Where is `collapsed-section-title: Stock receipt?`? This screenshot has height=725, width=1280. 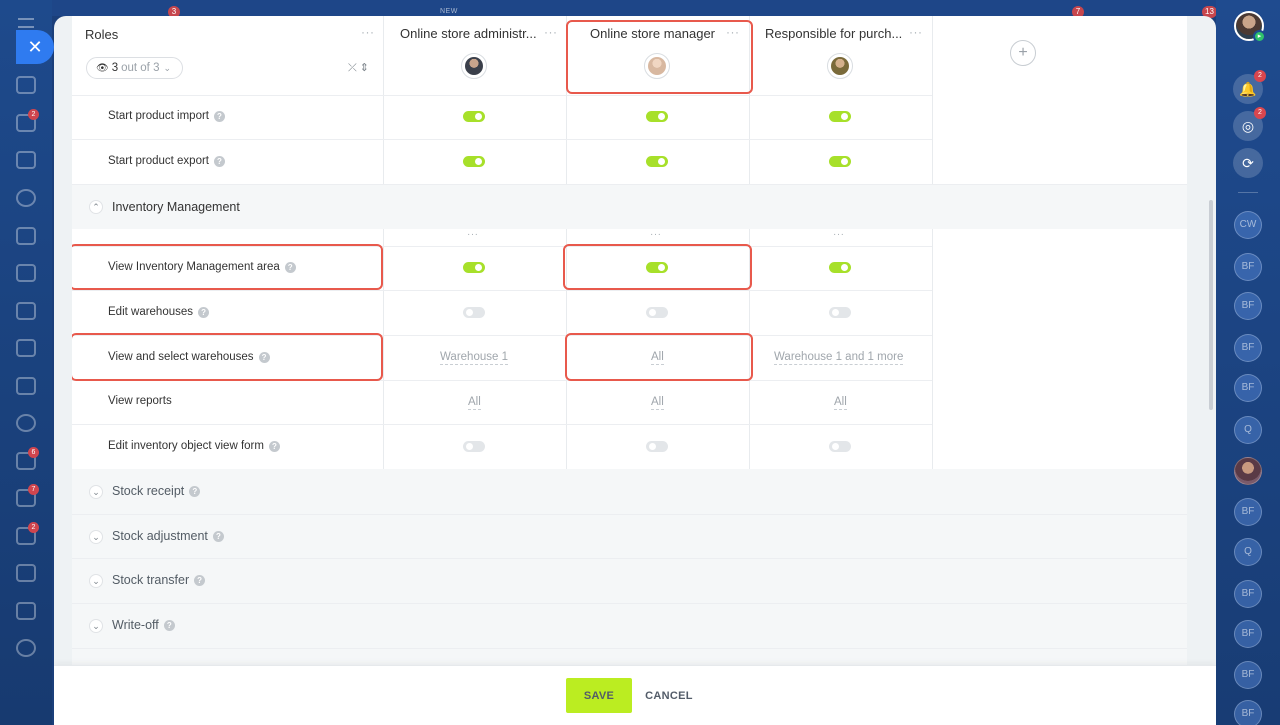 collapsed-section-title: Stock receipt? is located at coordinates (156, 491).